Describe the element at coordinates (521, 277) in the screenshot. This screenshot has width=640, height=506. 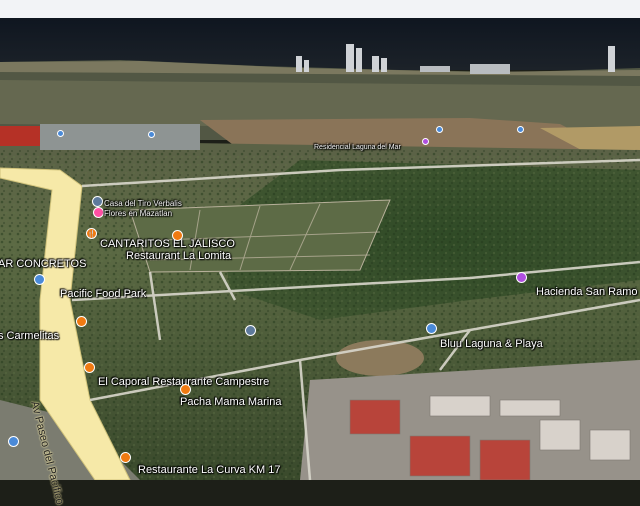
I see `hotel-icon` at that location.